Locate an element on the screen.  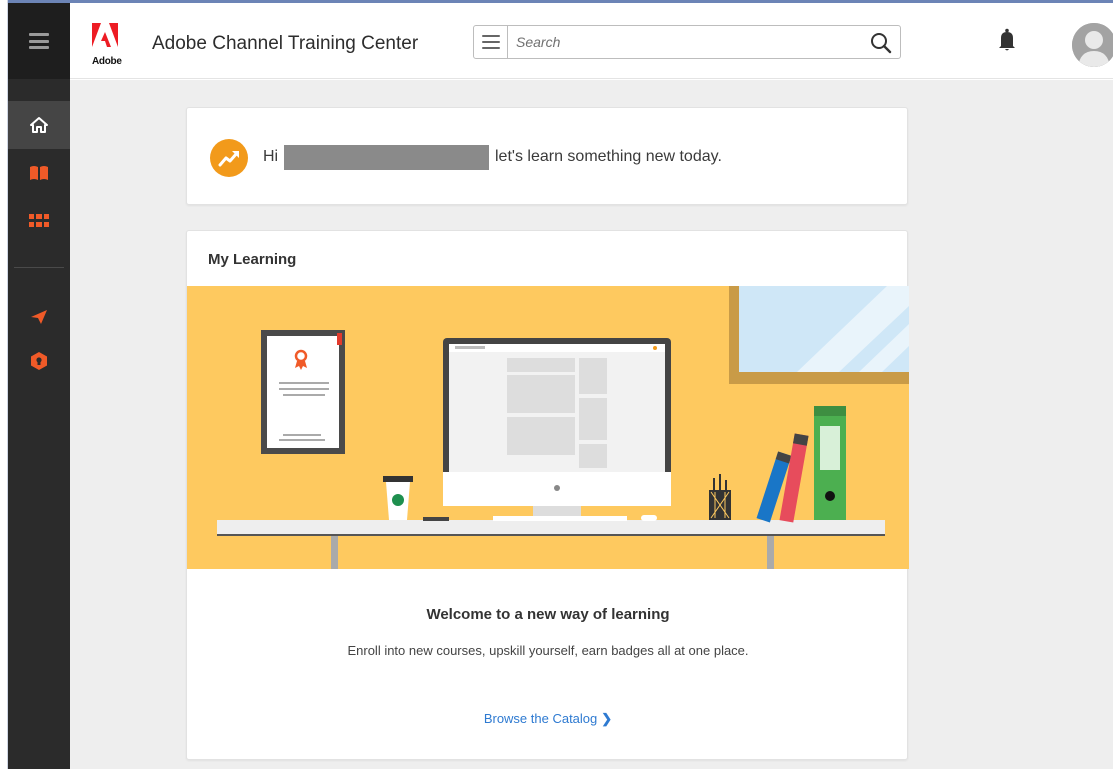
sidebar-menu-button is located at coordinates (39, 41).